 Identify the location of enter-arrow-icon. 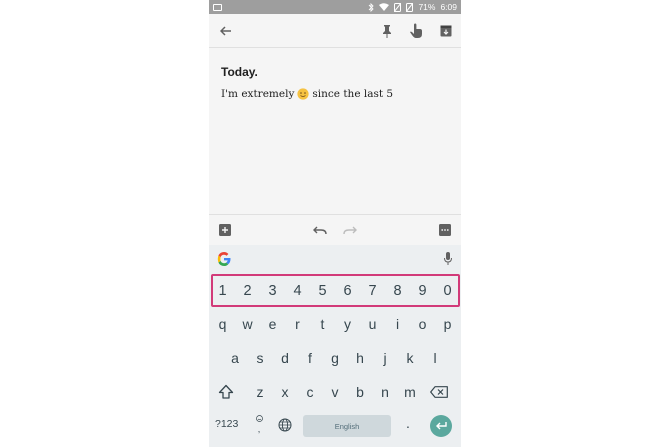
(441, 426).